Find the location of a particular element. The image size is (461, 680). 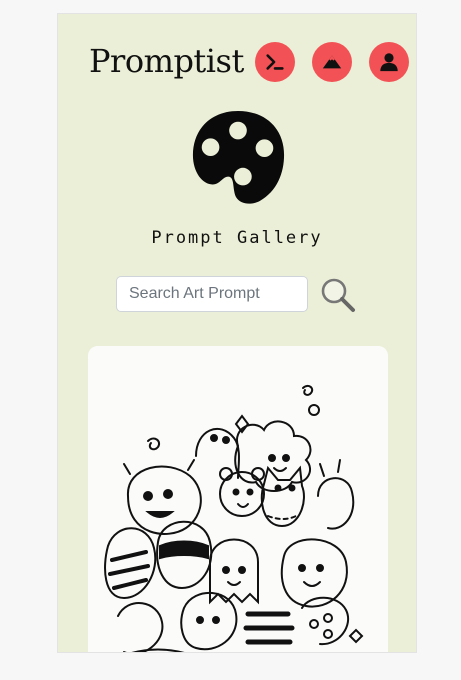

terminal-button is located at coordinates (275, 62).